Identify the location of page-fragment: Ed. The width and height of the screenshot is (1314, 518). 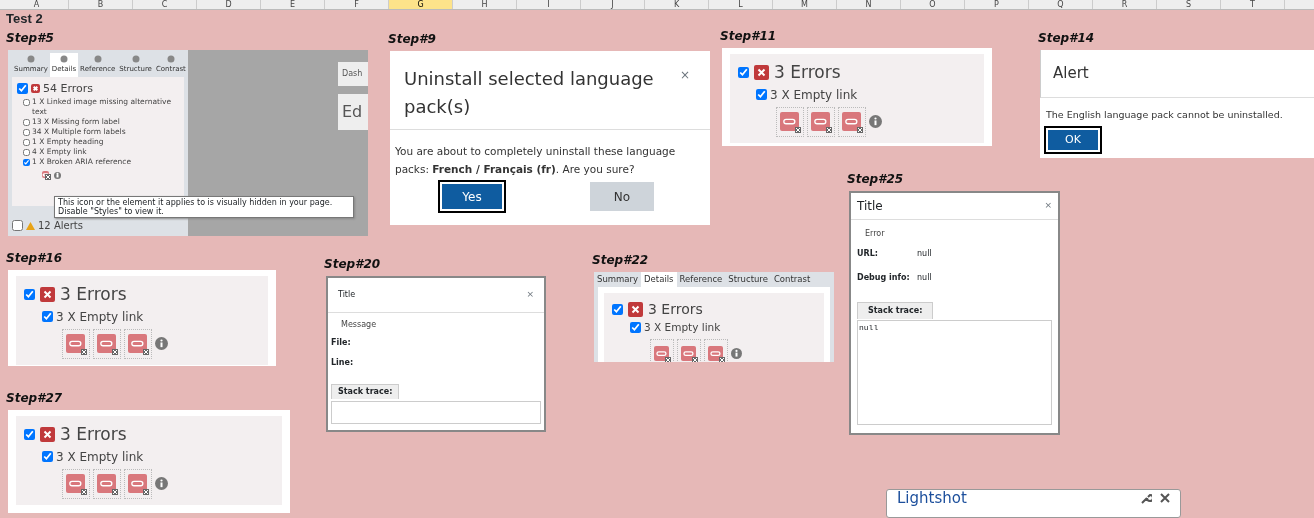
(353, 112).